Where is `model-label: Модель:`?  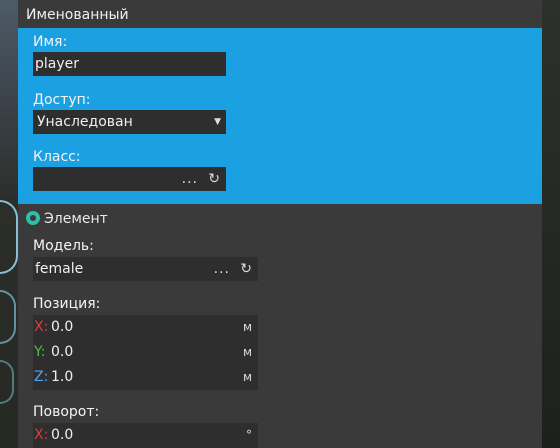 model-label: Модель: is located at coordinates (63, 246).